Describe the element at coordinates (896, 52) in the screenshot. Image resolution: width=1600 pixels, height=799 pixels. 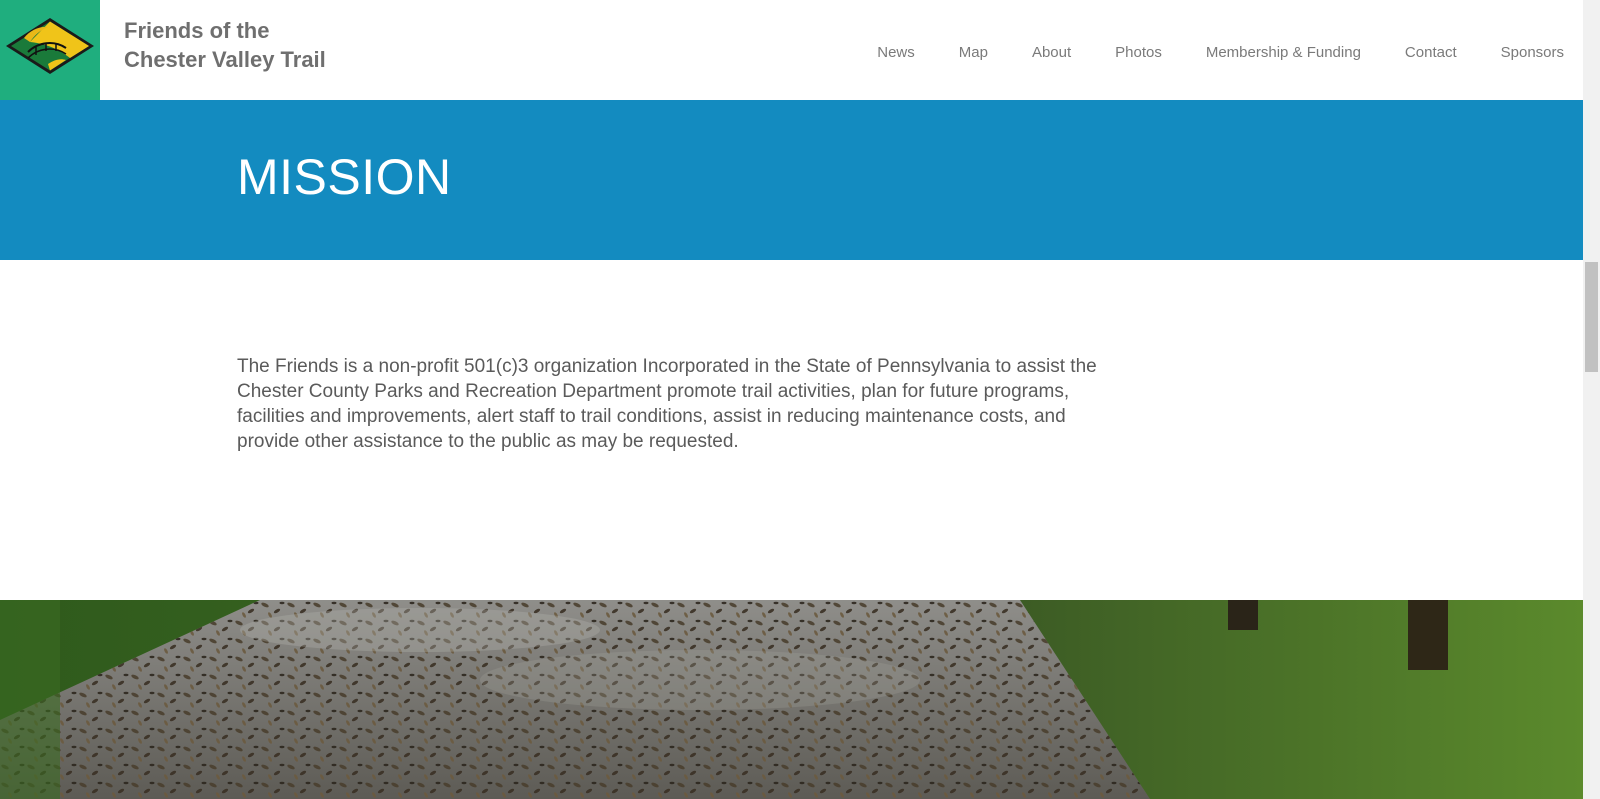
I see `nav-news: News` at that location.